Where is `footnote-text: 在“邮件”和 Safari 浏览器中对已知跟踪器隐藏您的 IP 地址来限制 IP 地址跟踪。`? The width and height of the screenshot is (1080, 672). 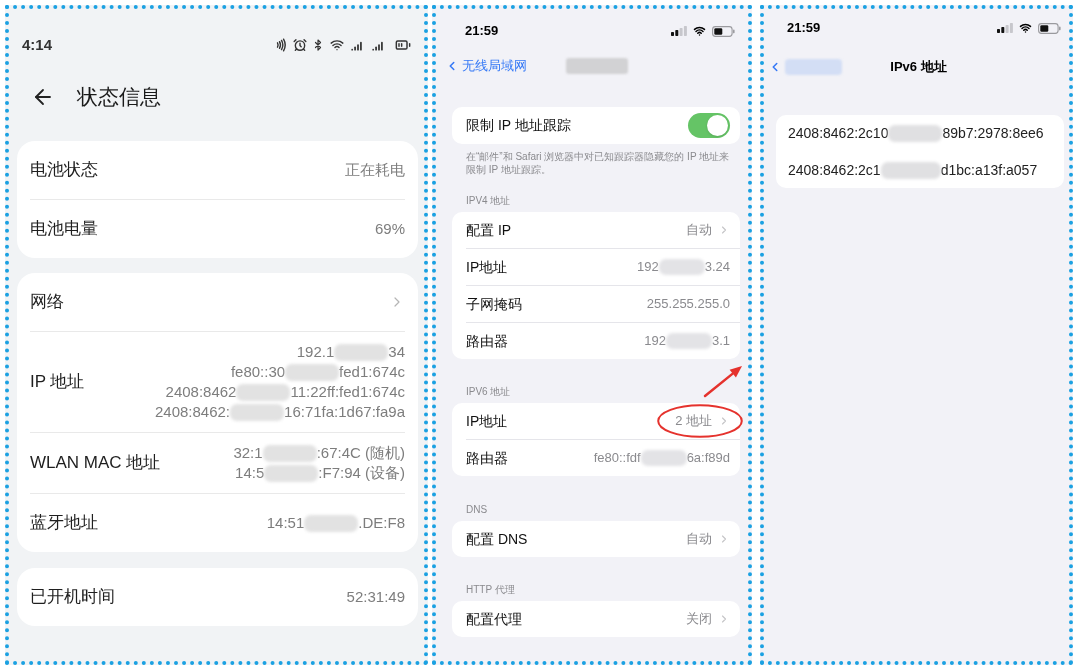
footnote-text: 在“邮件”和 Safari 浏览器中对已知跟踪器隐藏您的 IP 地址来限制 IP 地址跟踪。 is located at coordinates (598, 163).